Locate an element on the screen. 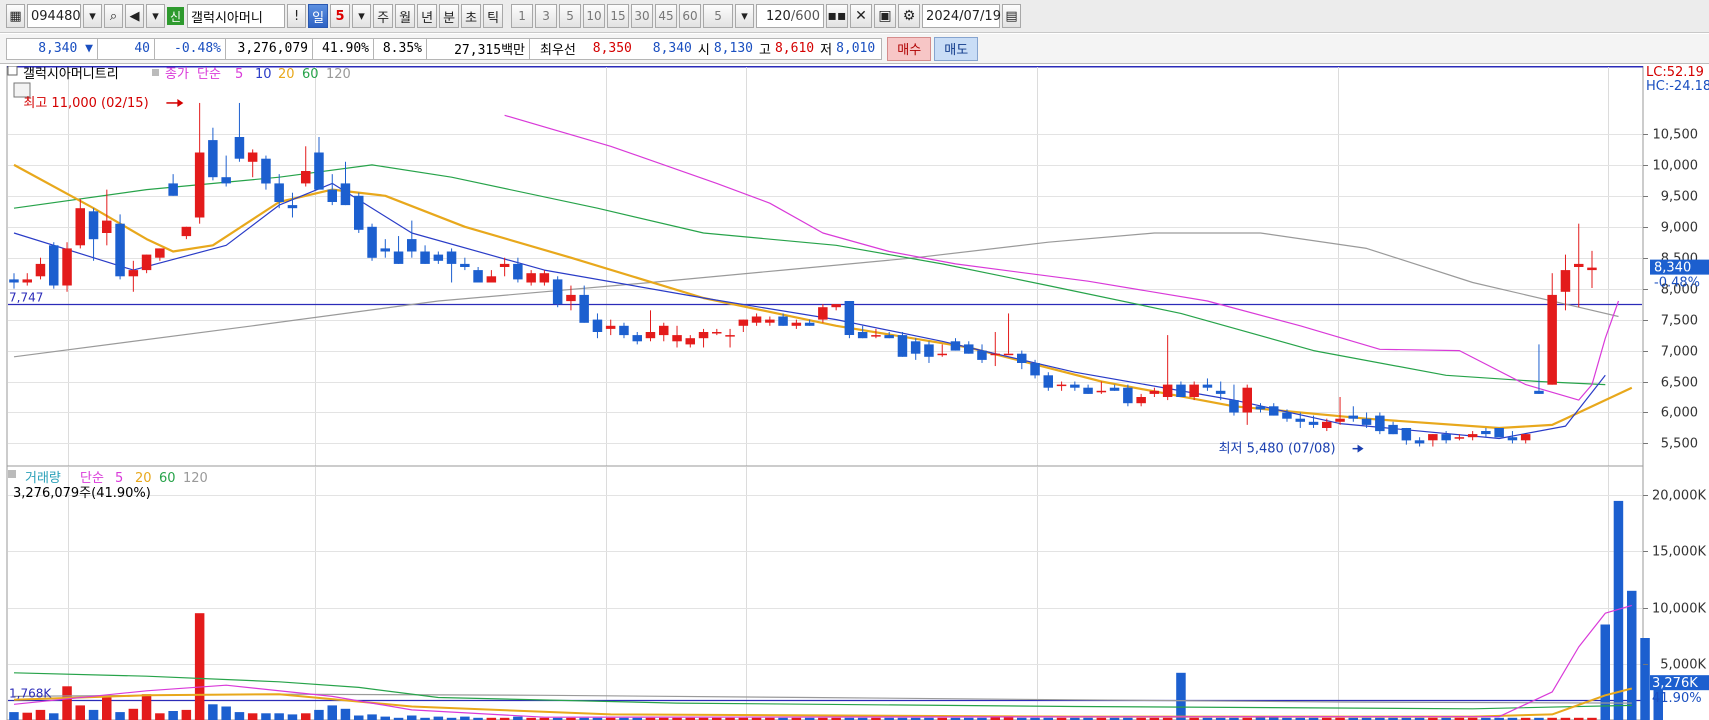 This screenshot has height=720, width=1709. view-count-input: 120/600 is located at coordinates (790, 16).